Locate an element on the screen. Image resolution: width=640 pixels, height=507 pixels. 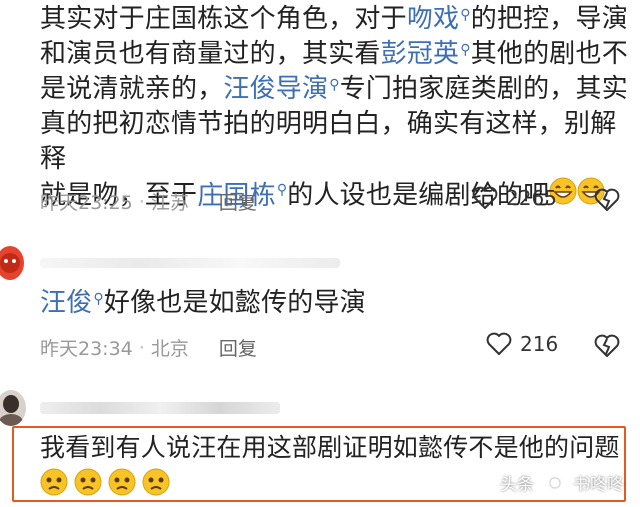
text-span: 真的把初恋情节拍的明明白白，确实有这样，别解释 is located at coordinates (328, 141).